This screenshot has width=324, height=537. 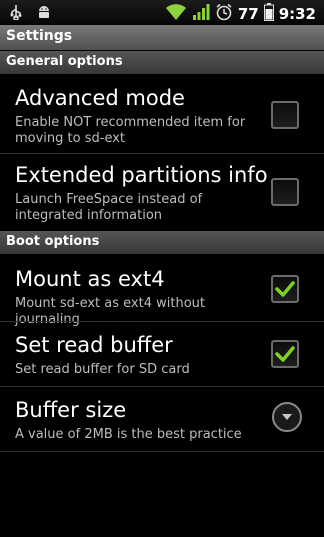 What do you see at coordinates (248, 14) in the screenshot?
I see `battery-level: 77` at bounding box center [248, 14].